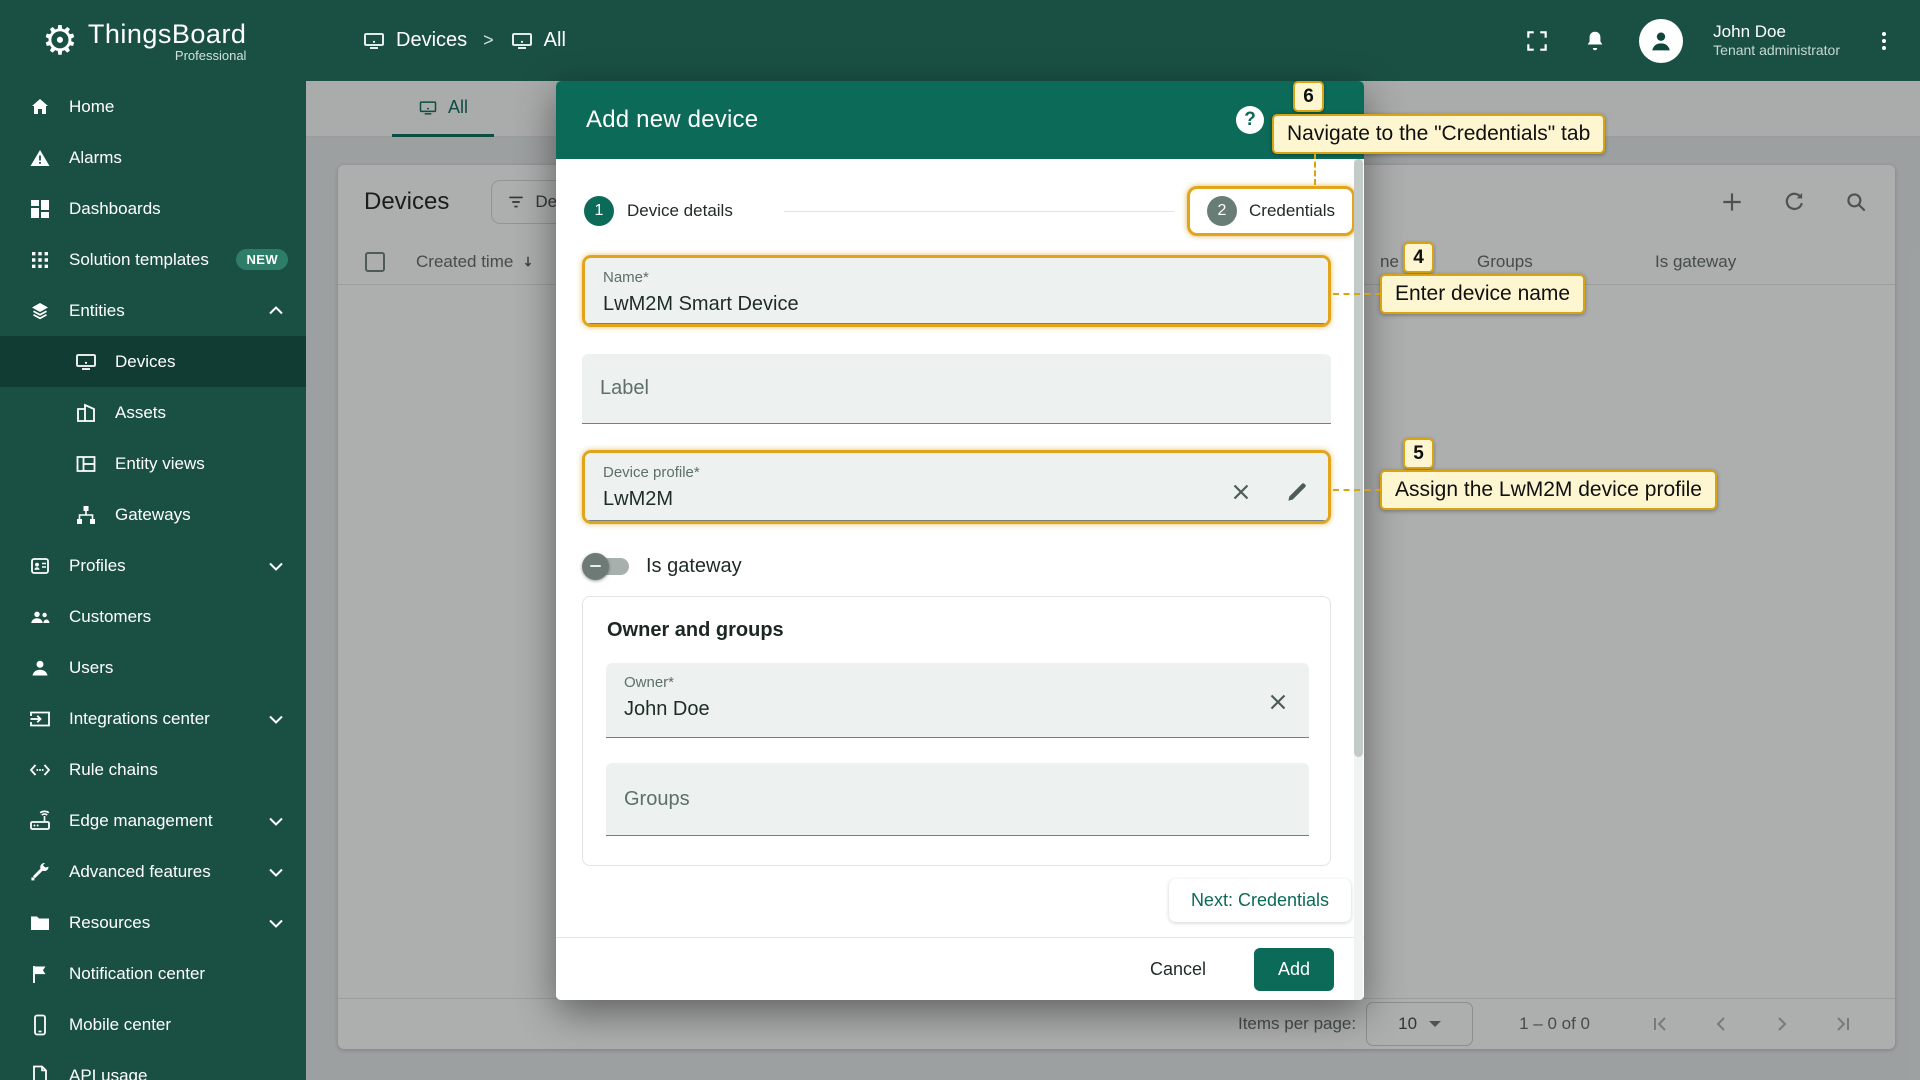 Image resolution: width=1920 pixels, height=1080 pixels. I want to click on sidebar-item-gateways: Gateways, so click(153, 514).